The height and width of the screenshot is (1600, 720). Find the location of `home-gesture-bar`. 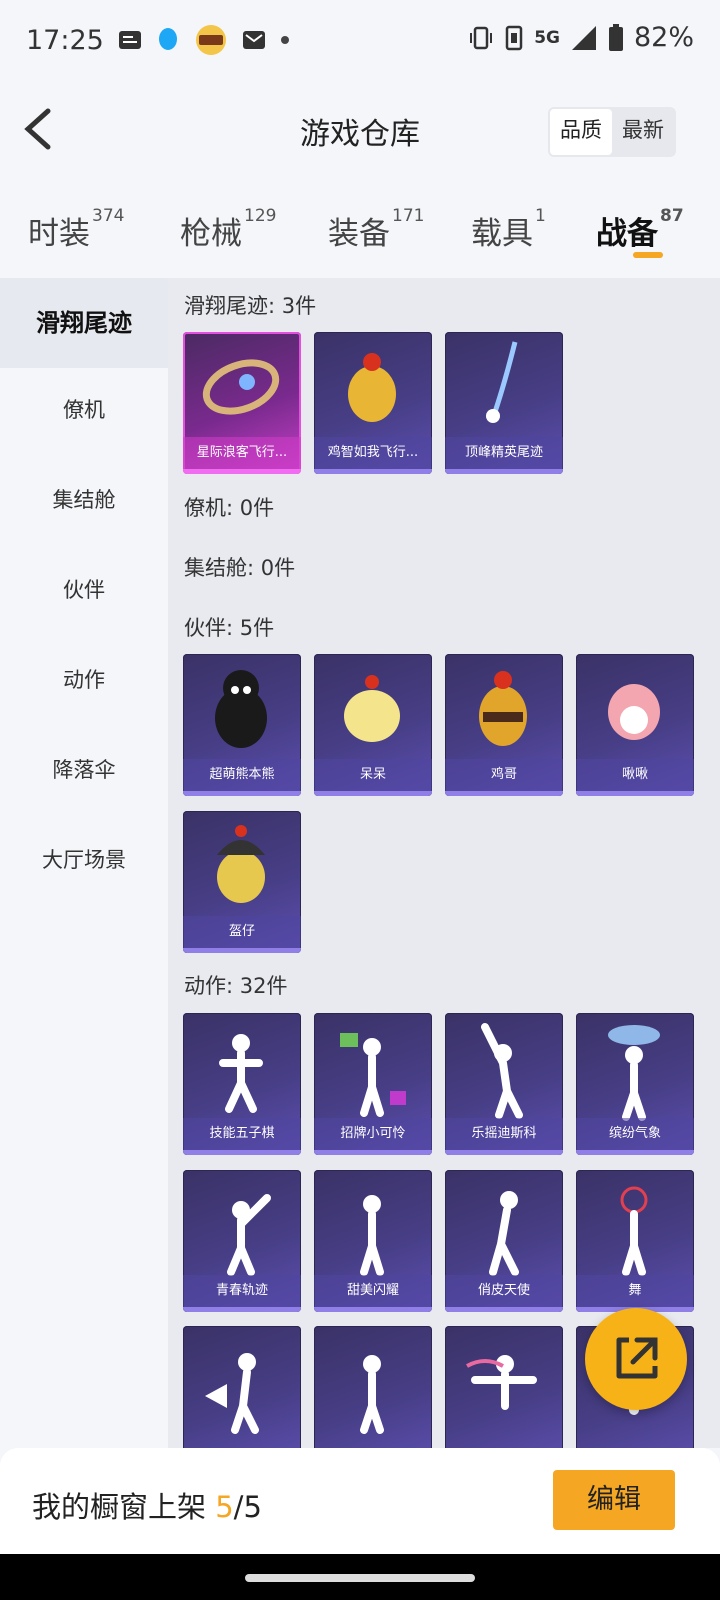

home-gesture-bar is located at coordinates (360, 1578).